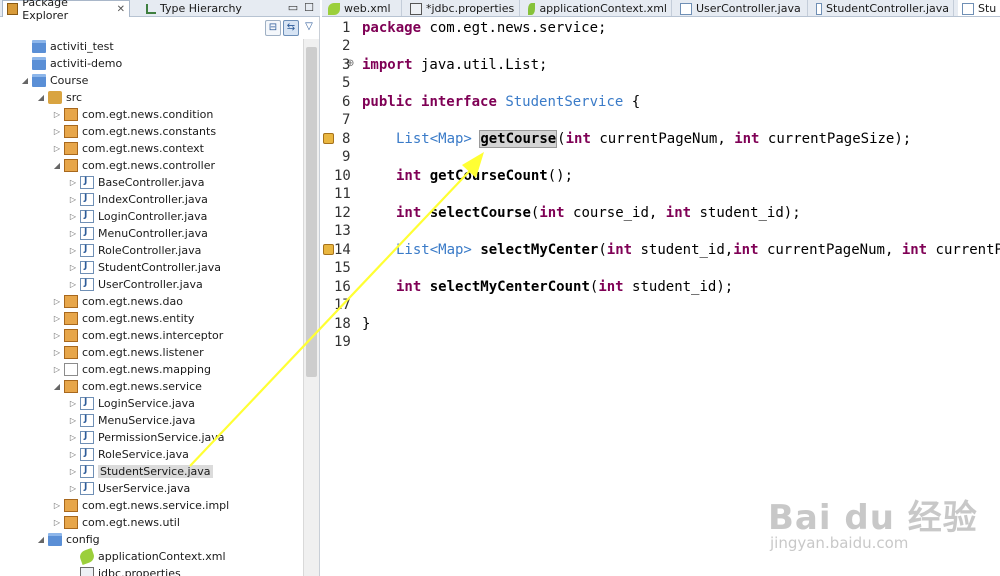 This screenshot has width=1000, height=576. I want to click on tree-item: ▷ StudentService.java, so click(140, 471).